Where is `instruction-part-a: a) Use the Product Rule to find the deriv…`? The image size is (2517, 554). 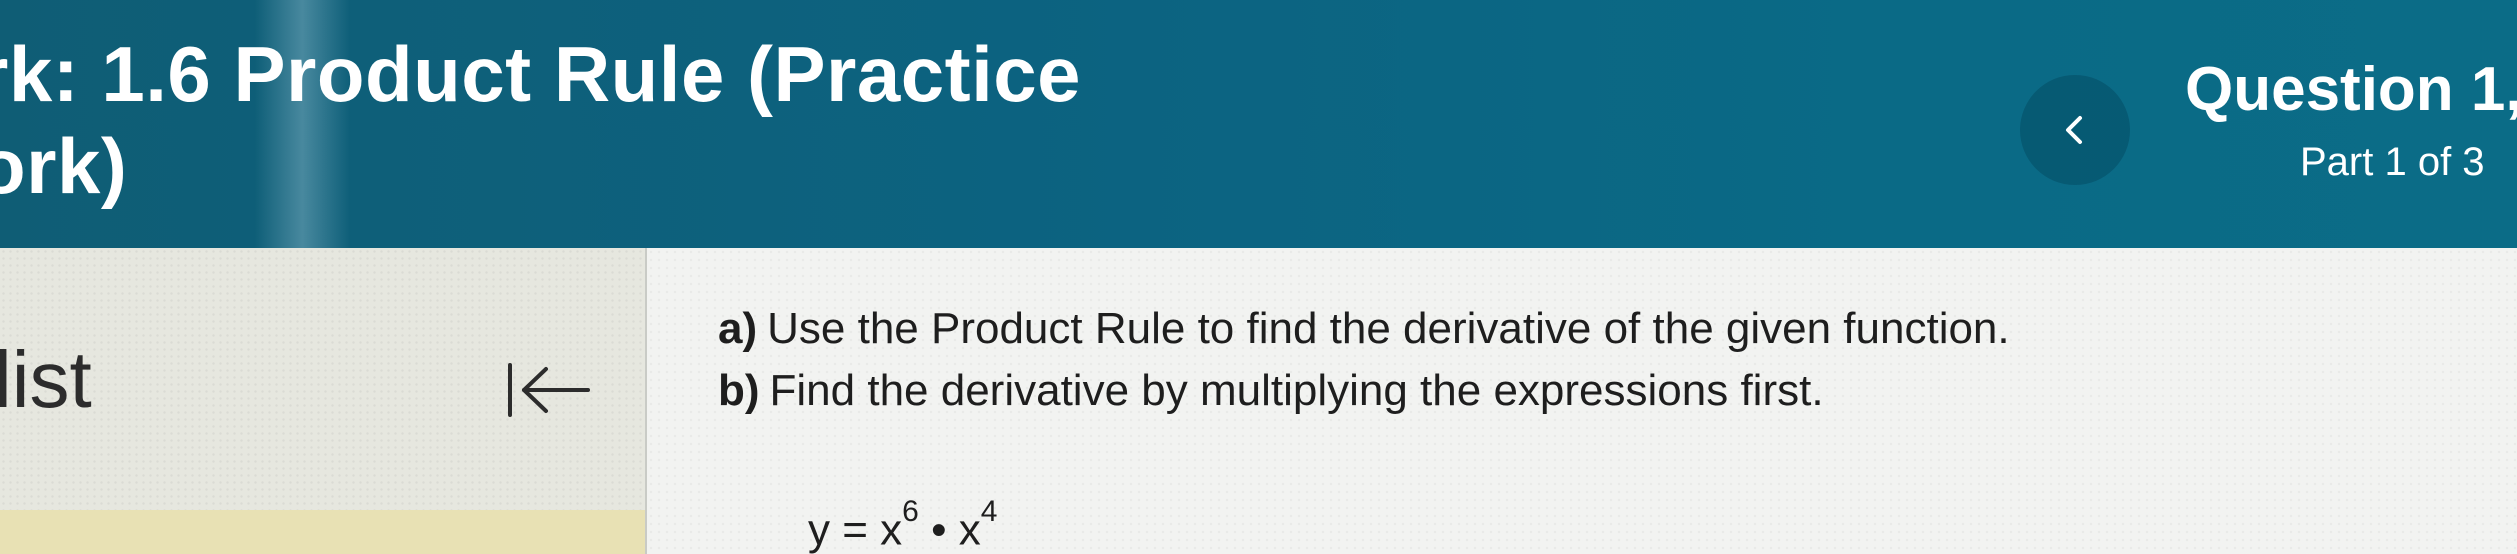
instruction-part-a: a) Use the Product Rule to find the deriv… is located at coordinates (1364, 329).